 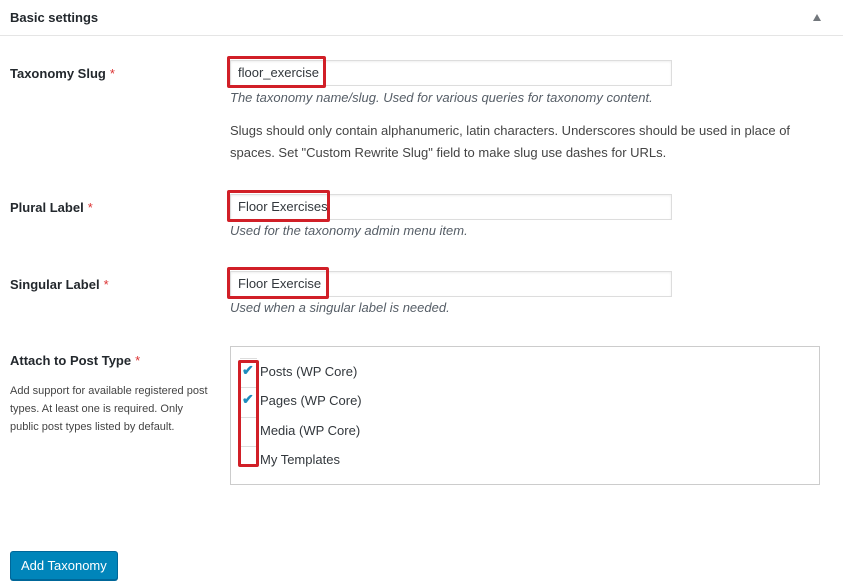 I want to click on checkbox-label: Posts (WP Core), so click(x=309, y=371).